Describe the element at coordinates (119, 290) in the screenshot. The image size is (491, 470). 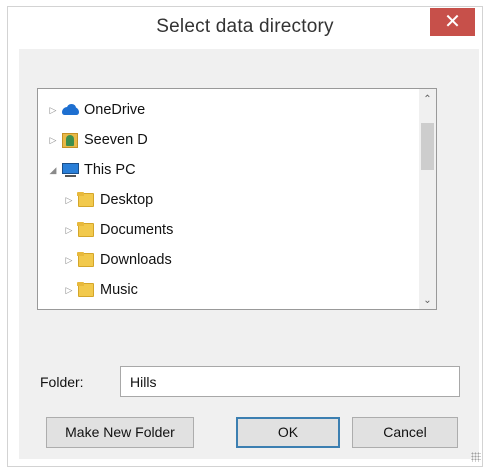
I see `tree-item-label: Music` at that location.